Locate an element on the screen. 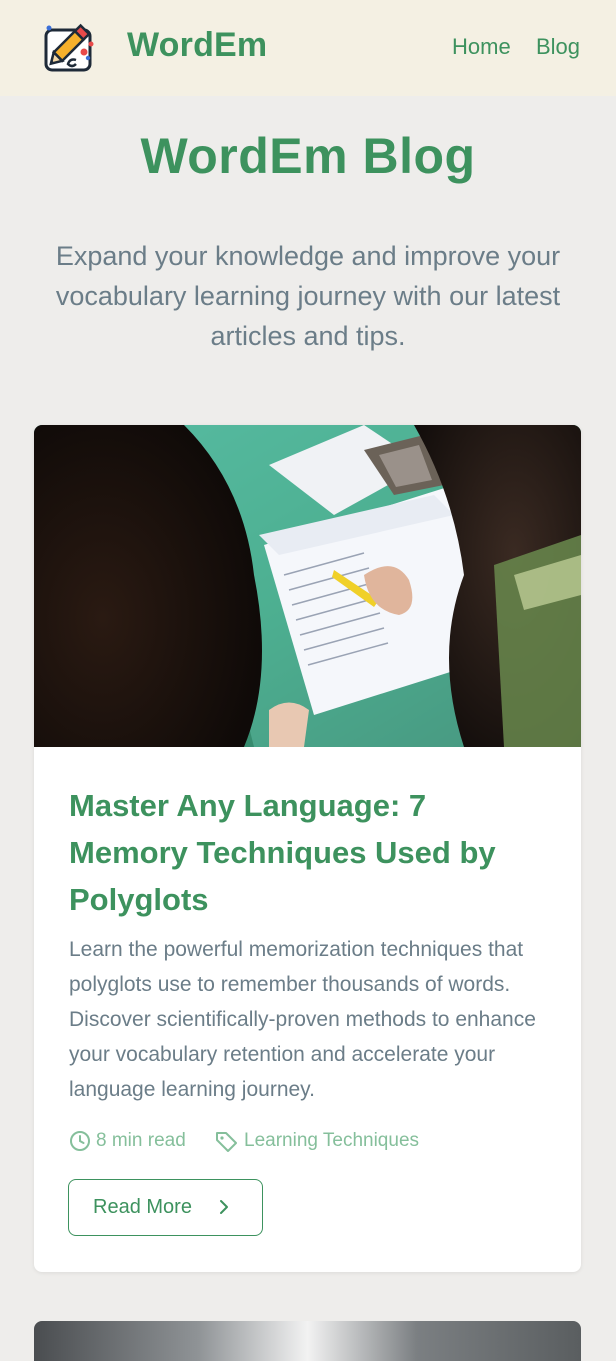 This screenshot has width=616, height=1361. post-category: Learning Techniques is located at coordinates (317, 1141).